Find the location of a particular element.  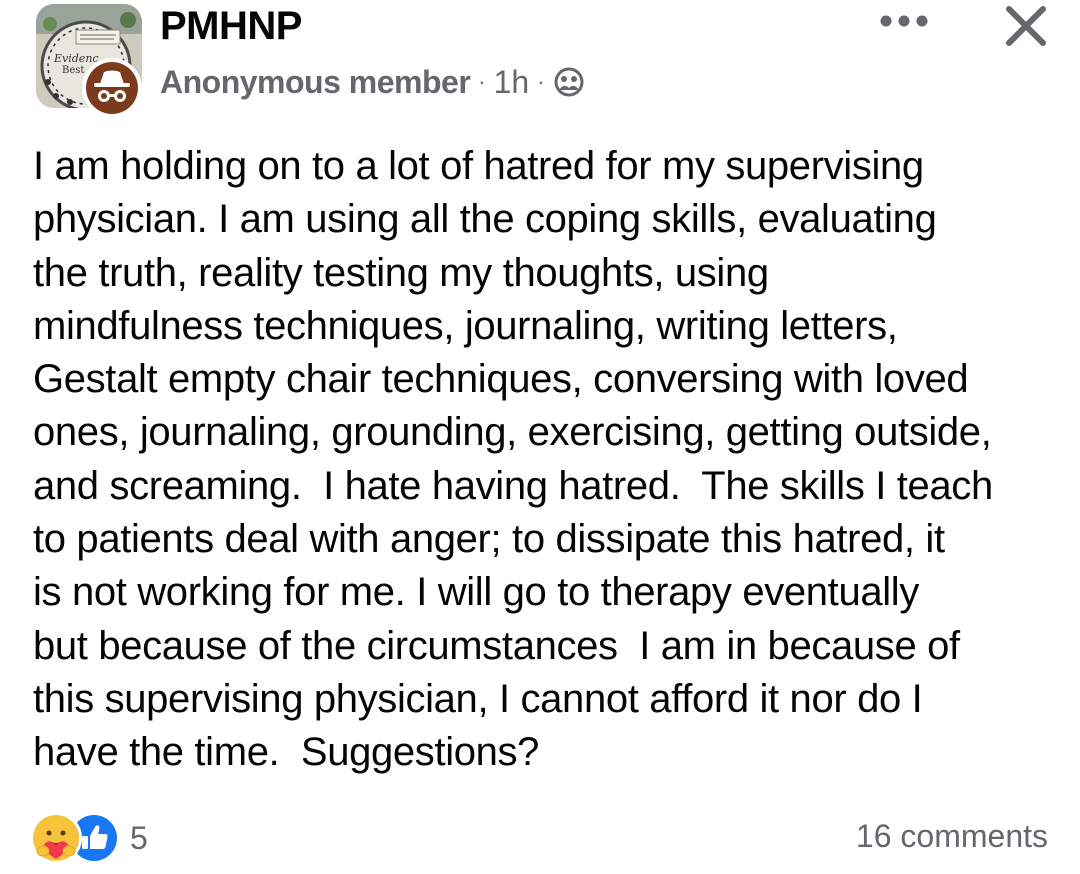

post-meta: Anonymous member · 1h · is located at coordinates (372, 82).